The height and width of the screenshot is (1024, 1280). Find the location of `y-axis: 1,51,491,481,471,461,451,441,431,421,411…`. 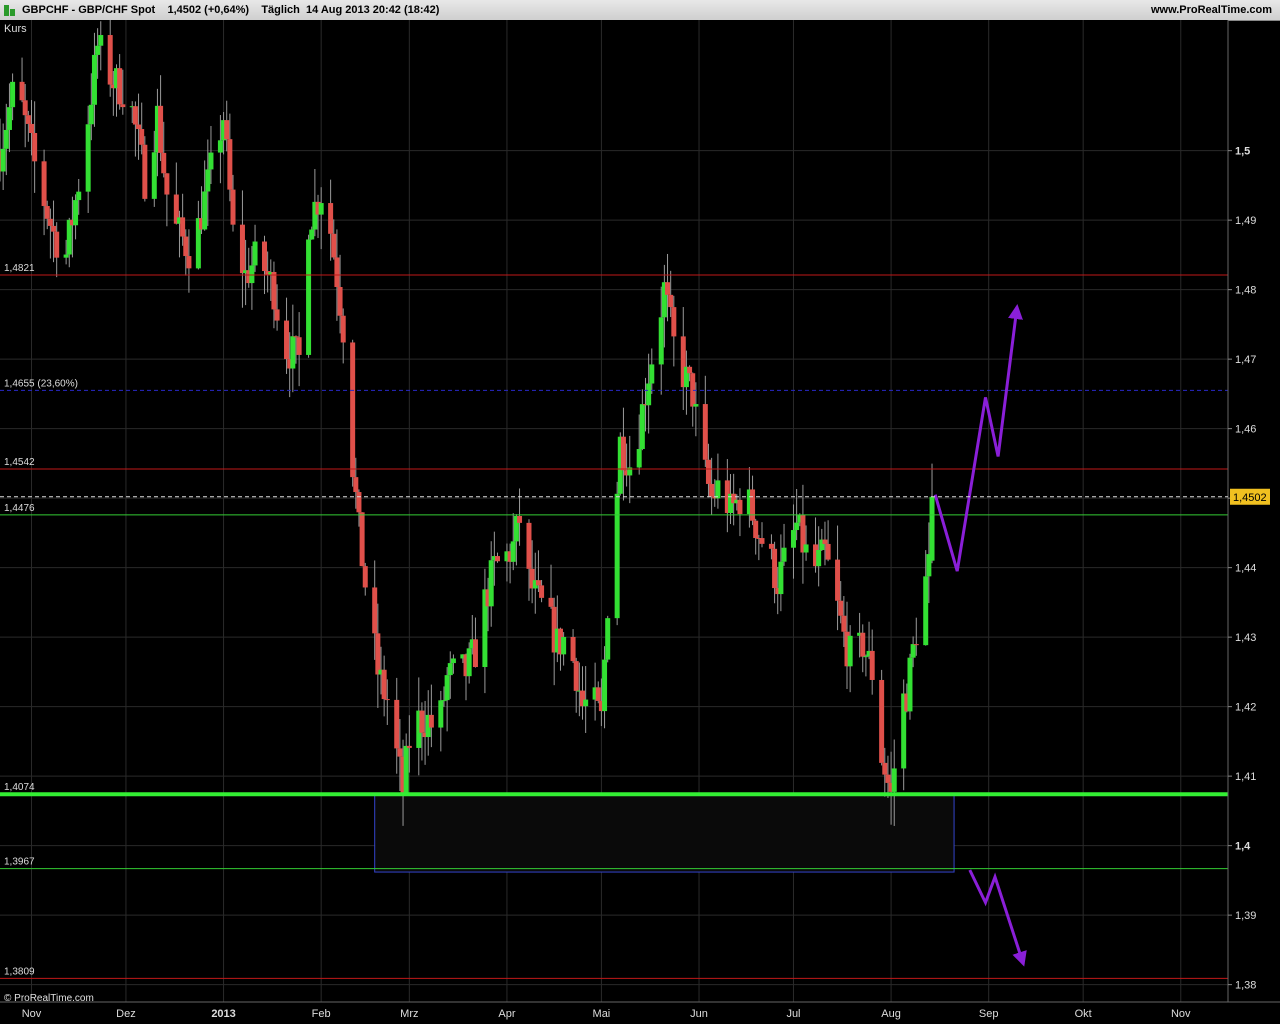

y-axis: 1,51,491,481,471,461,451,441,431,421,411… is located at coordinates (1242, 569).